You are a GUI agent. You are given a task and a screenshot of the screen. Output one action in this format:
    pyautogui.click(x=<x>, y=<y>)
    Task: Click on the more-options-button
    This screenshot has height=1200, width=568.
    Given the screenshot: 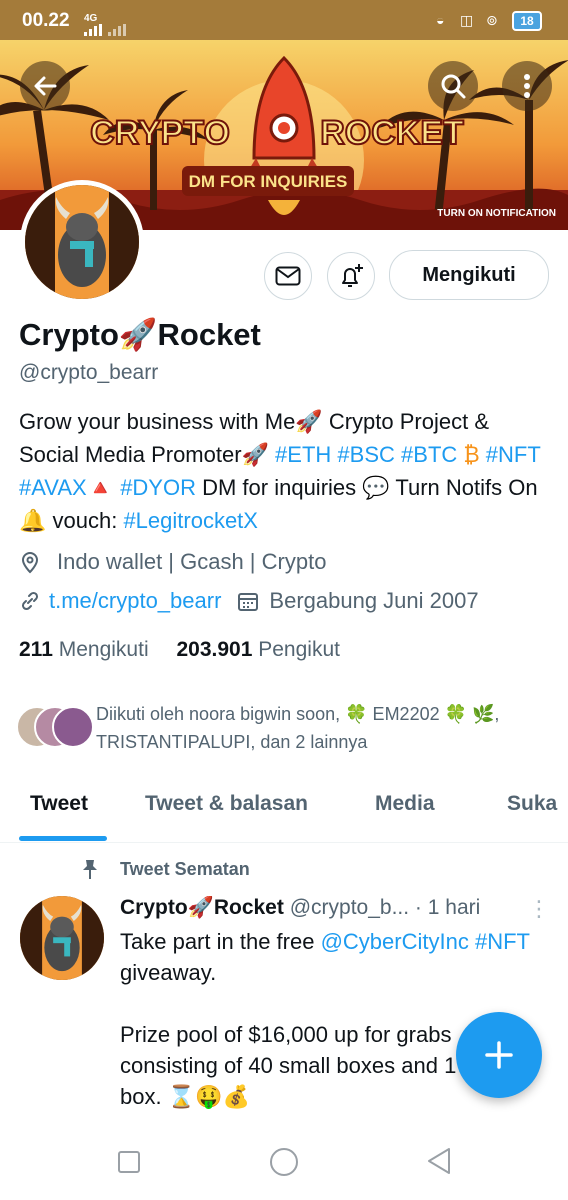 What is the action you would take?
    pyautogui.click(x=527, y=86)
    